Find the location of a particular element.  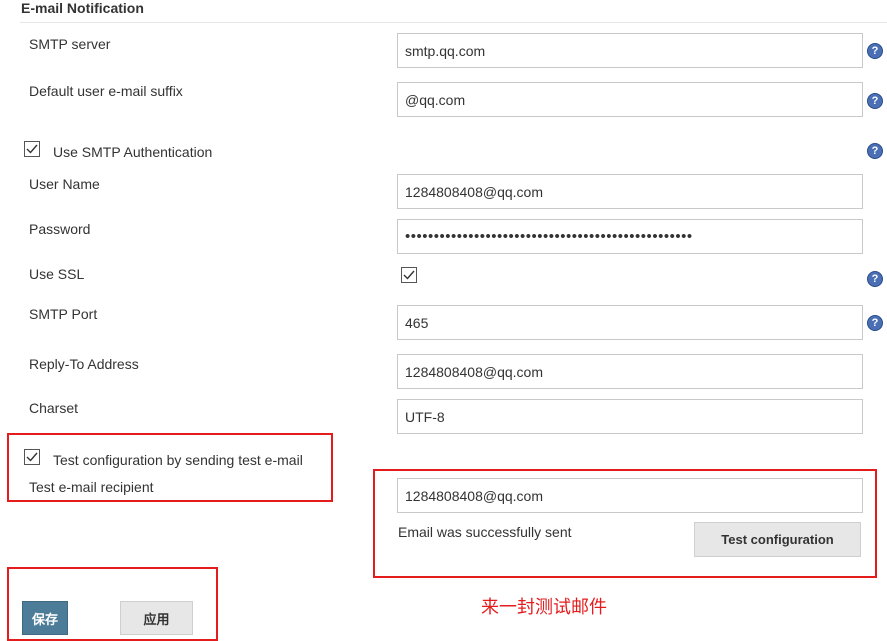

apply-button: 应用 is located at coordinates (156, 618).